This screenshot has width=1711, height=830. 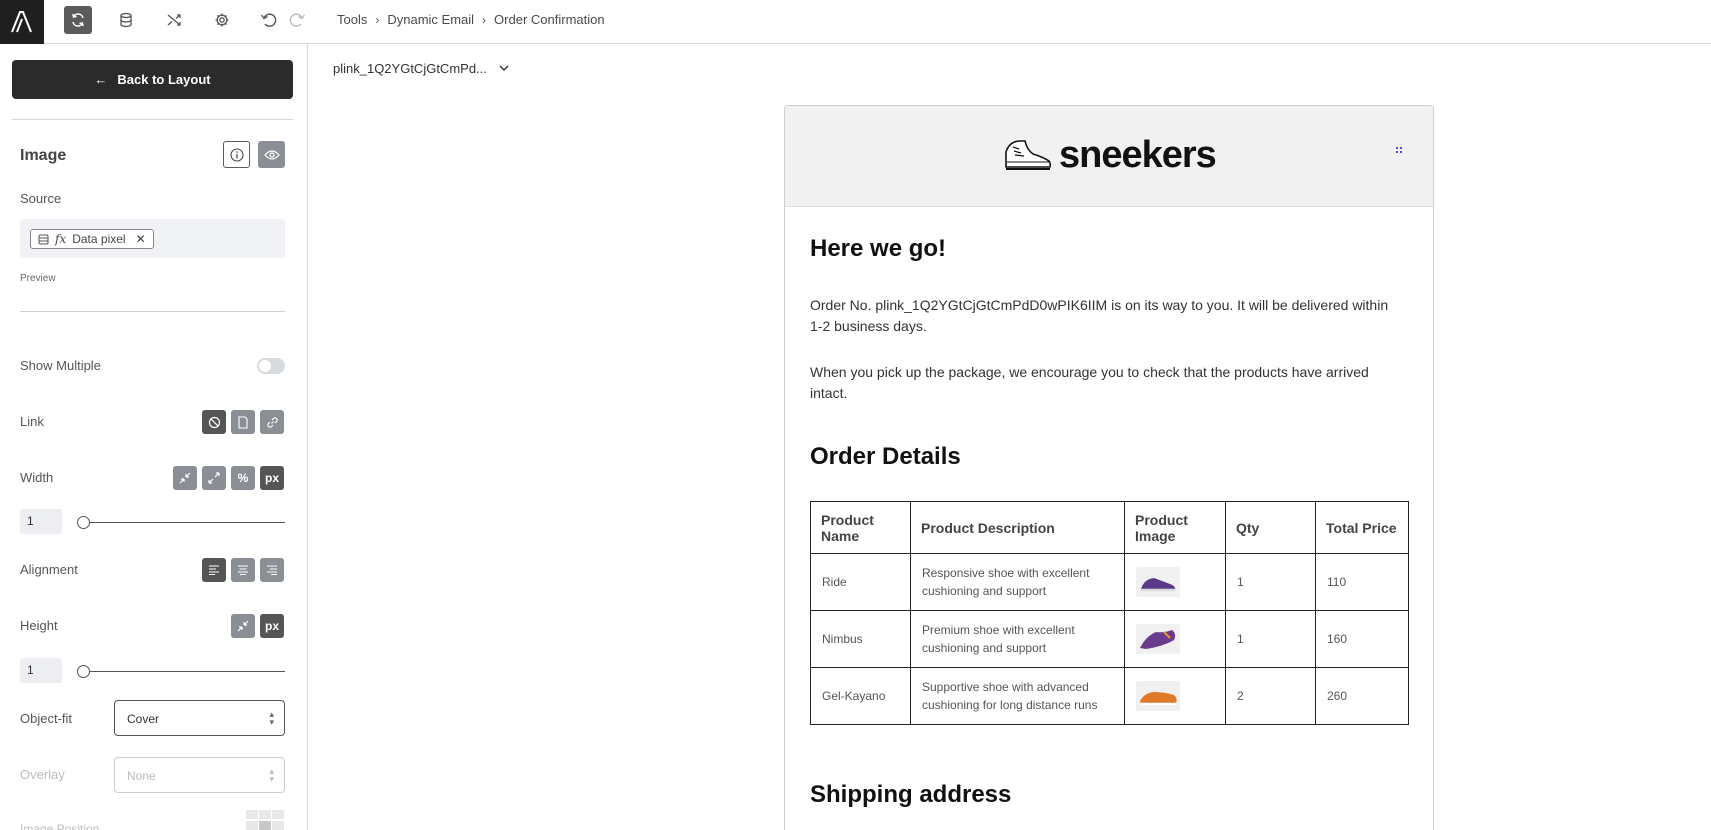 What do you see at coordinates (83, 522) in the screenshot?
I see `width-slider-handle` at bounding box center [83, 522].